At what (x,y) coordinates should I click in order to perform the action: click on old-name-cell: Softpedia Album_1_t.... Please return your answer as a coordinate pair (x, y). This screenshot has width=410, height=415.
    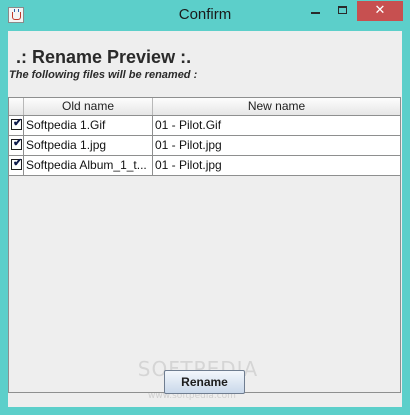
    Looking at the image, I should click on (88, 165).